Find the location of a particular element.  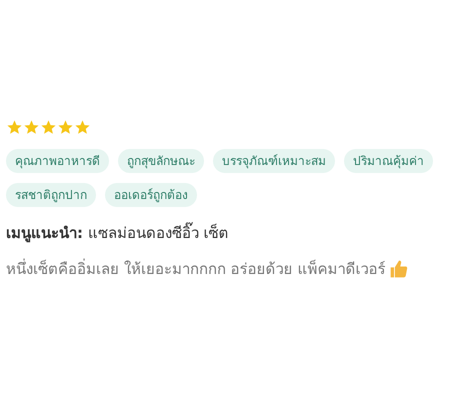

tag: ออเดอร์ถูกต้อง is located at coordinates (151, 195).